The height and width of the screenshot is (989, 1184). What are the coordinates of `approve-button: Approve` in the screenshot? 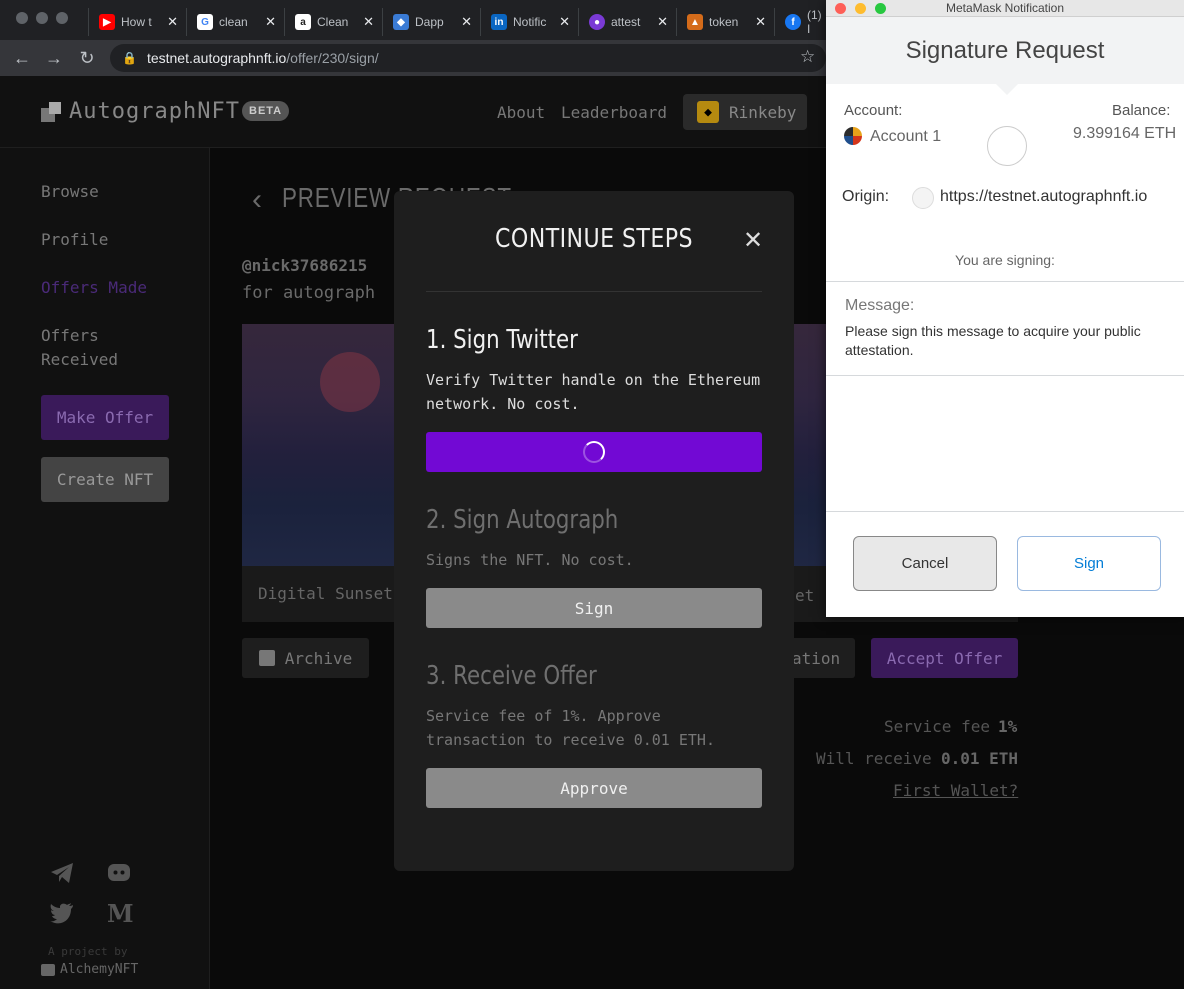 It's located at (594, 788).